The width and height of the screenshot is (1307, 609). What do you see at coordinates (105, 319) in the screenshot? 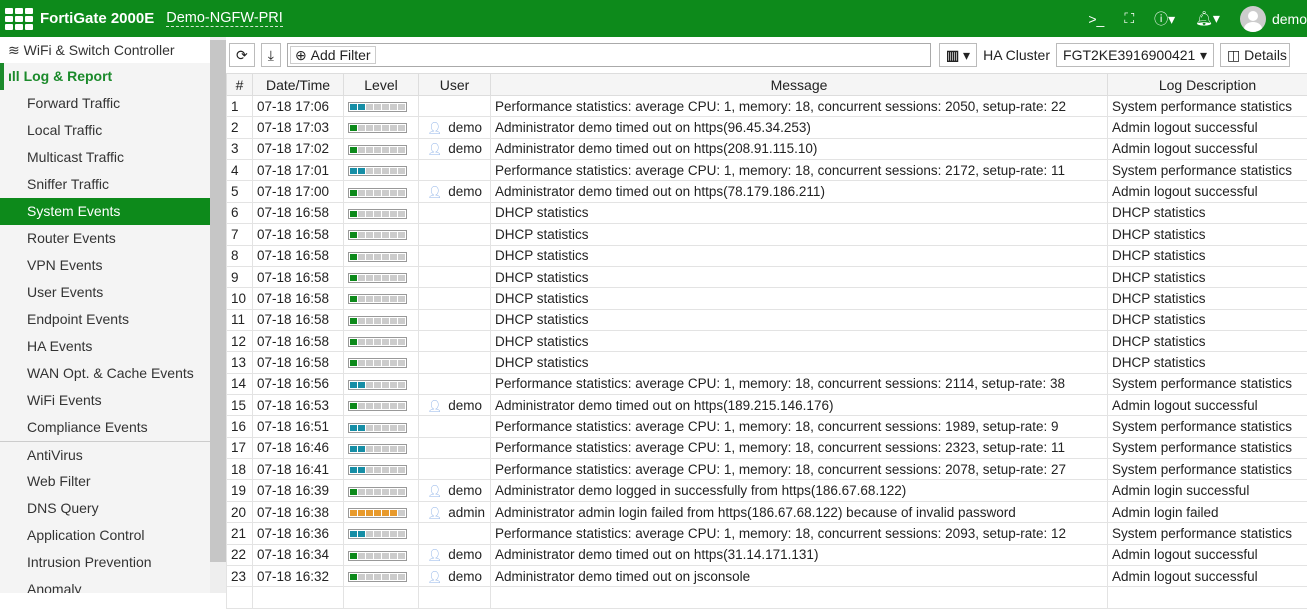
I see `sidebar-item-endpoint-events: Endpoint Events` at bounding box center [105, 319].